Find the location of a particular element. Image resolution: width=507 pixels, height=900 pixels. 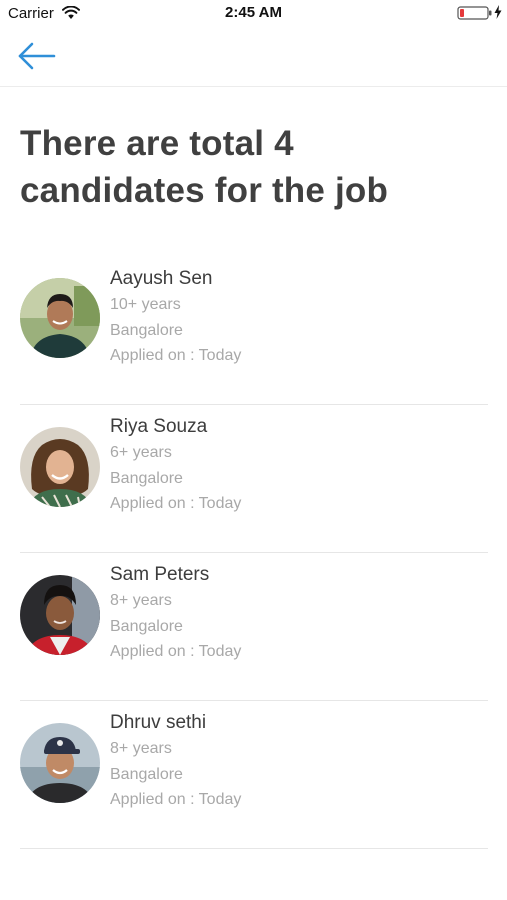

status-bar: Carrier 2:45 AM is located at coordinates (253, 14).